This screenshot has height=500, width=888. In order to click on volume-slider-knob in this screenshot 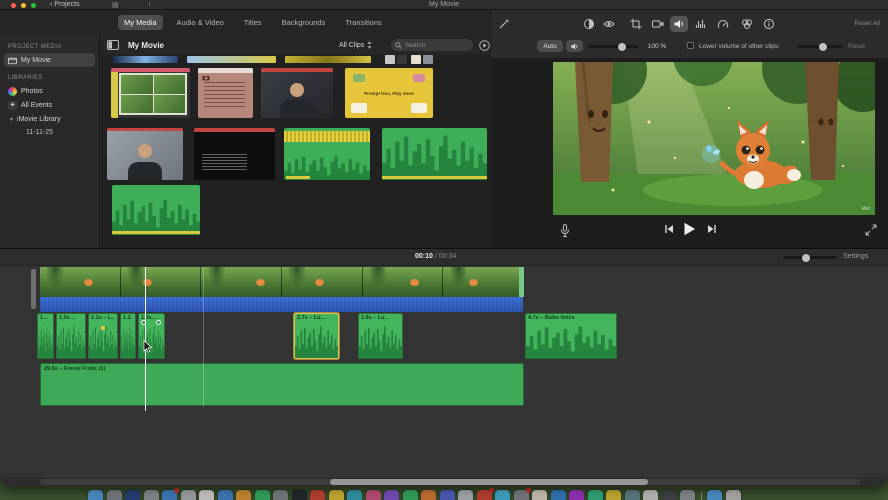, I will do `click(622, 46)`.